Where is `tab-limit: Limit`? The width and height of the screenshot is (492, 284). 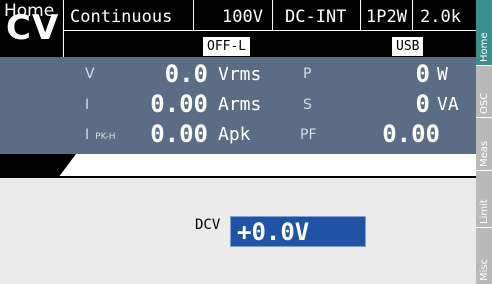 tab-limit: Limit is located at coordinates (484, 199).